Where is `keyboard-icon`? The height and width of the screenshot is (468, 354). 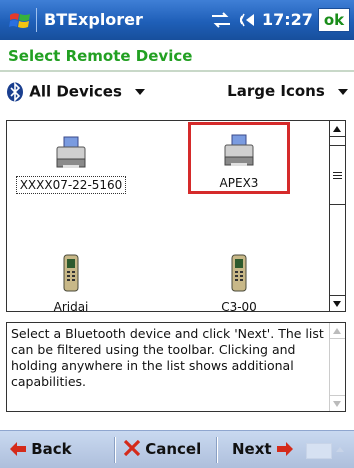 keyboard-icon is located at coordinates (319, 451).